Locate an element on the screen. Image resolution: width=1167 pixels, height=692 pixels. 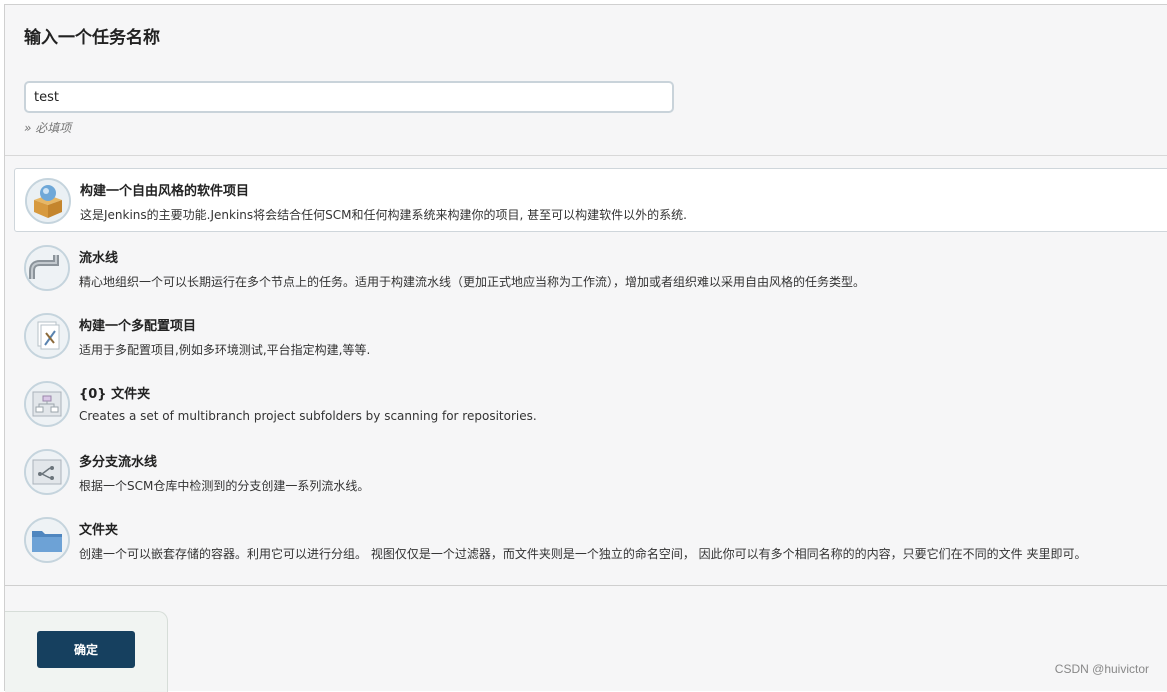
item-title: 多分支流水线 is located at coordinates (118, 462).